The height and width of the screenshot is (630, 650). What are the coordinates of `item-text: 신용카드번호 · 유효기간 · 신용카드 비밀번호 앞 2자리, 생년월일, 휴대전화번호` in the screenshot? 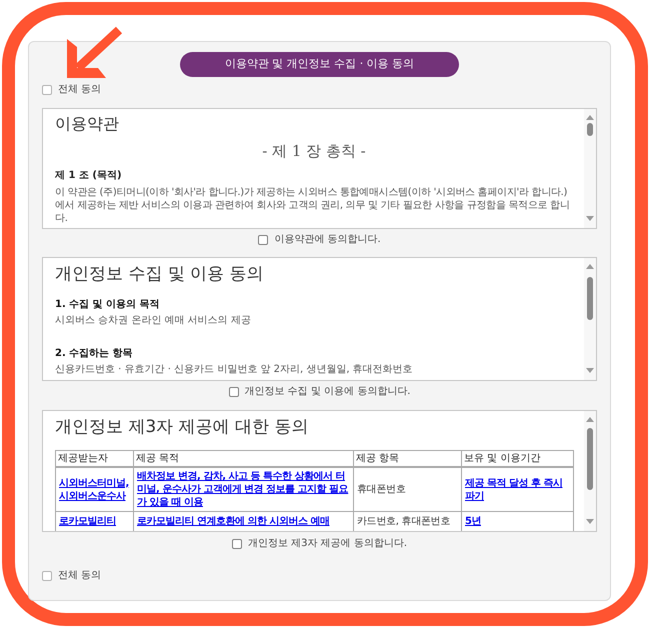 It's located at (234, 370).